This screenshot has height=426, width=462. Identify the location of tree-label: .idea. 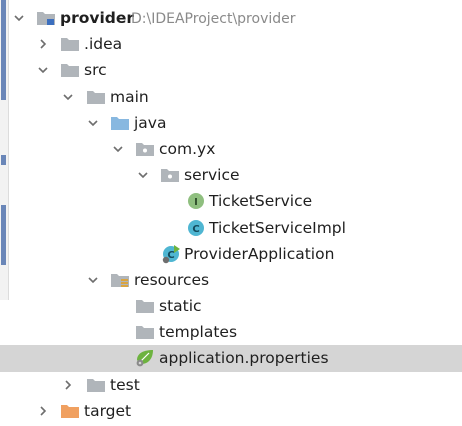
(103, 44).